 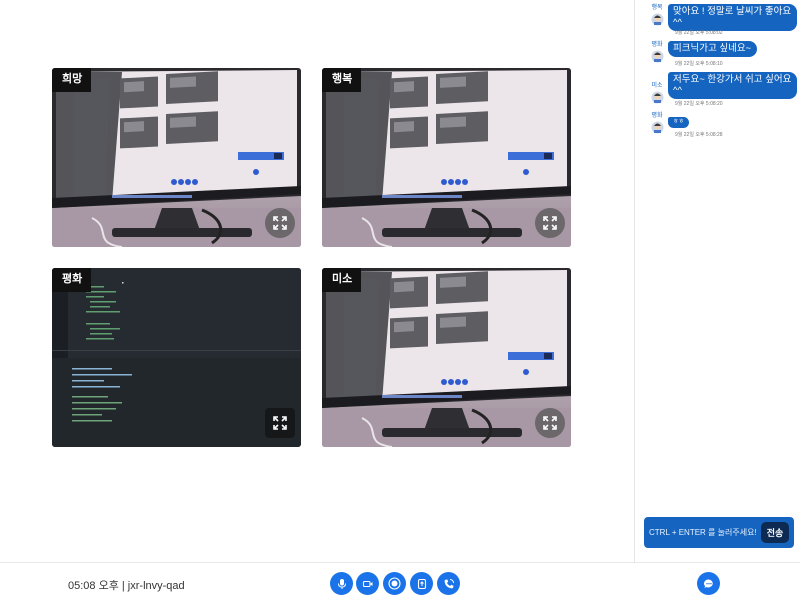 I want to click on chat-bubble: 맞아요 ! 정말로 날씨가 좋아요 ^^, so click(x=733, y=17).